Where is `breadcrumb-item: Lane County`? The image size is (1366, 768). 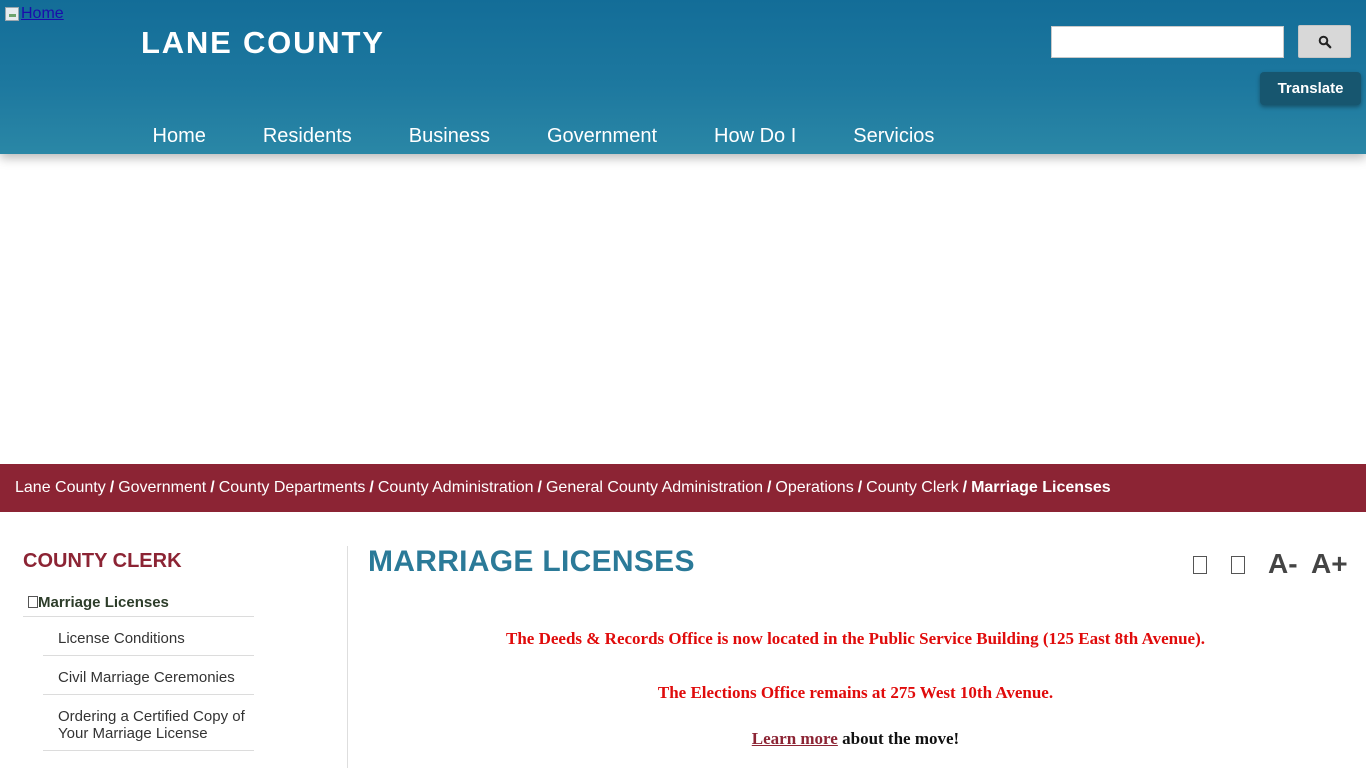
breadcrumb-item: Lane County is located at coordinates (60, 488).